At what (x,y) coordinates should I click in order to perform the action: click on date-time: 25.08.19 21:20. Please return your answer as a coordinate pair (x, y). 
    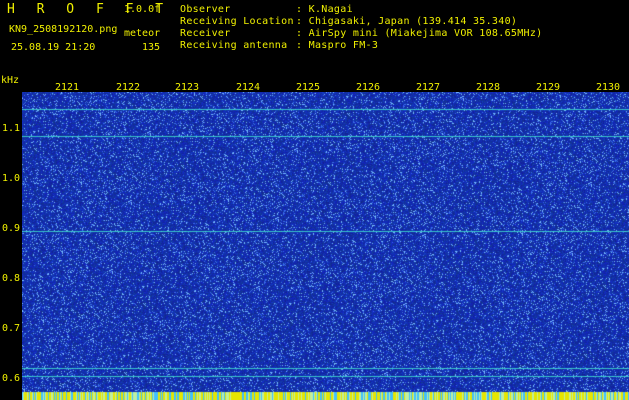
    Looking at the image, I should click on (53, 47).